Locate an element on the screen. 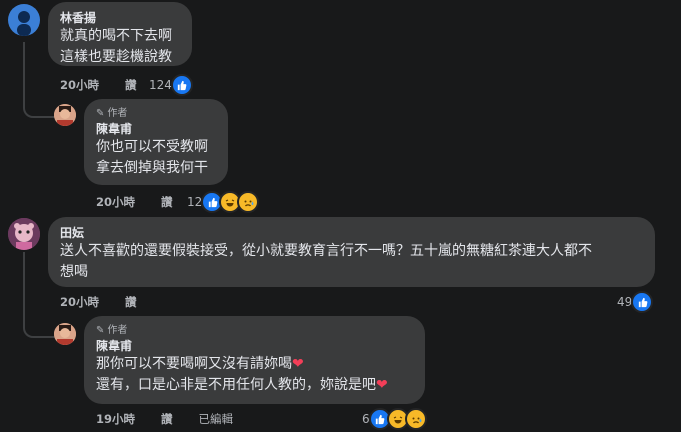 The image size is (681, 432). commenter-name: 田妘 is located at coordinates (351, 233).